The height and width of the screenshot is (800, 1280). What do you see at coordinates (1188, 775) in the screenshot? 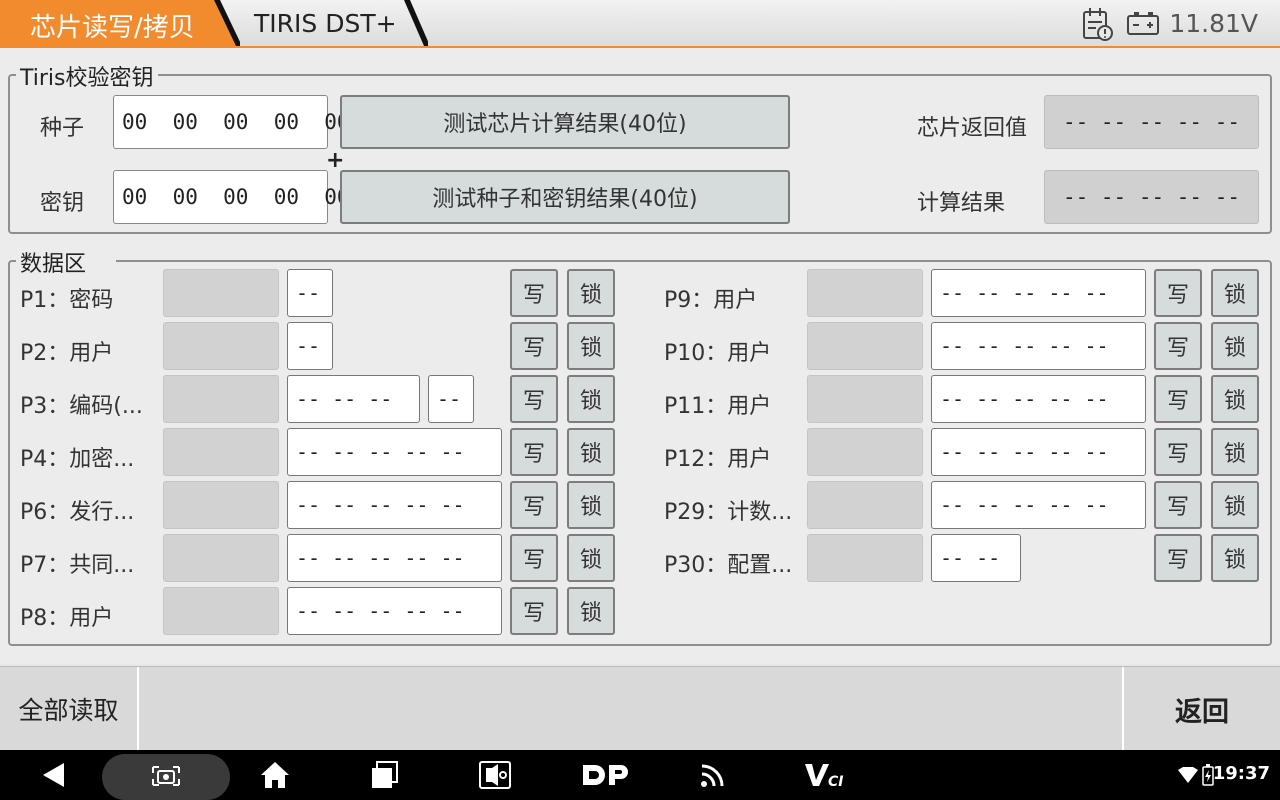
I see `wifi-icon` at bounding box center [1188, 775].